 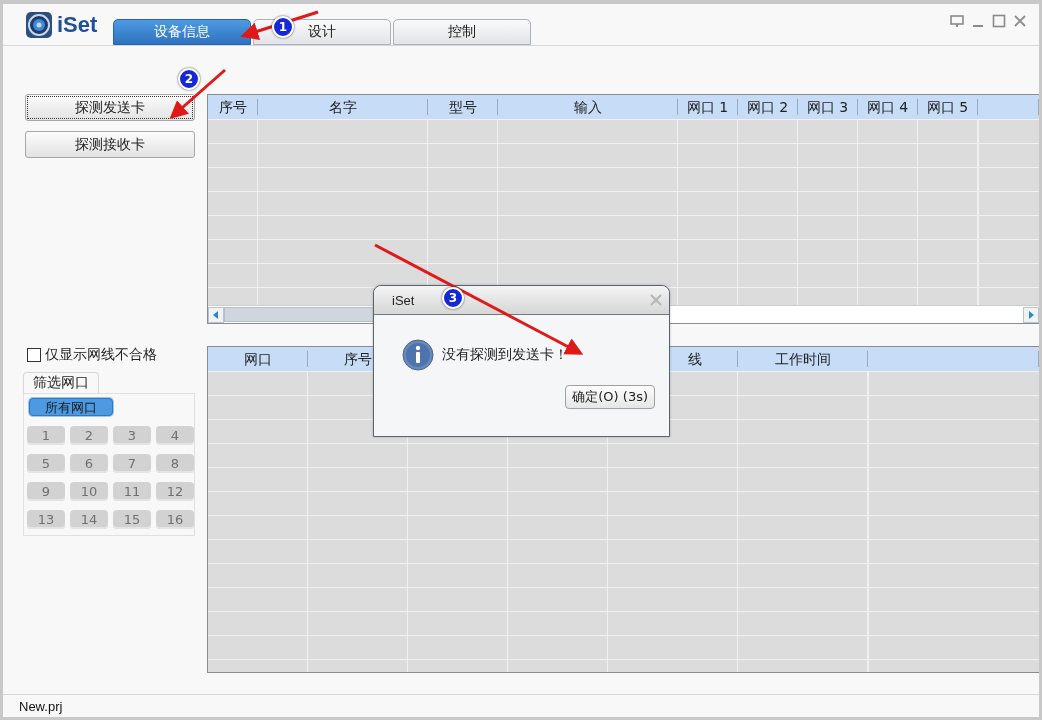 I want to click on maximize-icon, so click(x=999, y=21).